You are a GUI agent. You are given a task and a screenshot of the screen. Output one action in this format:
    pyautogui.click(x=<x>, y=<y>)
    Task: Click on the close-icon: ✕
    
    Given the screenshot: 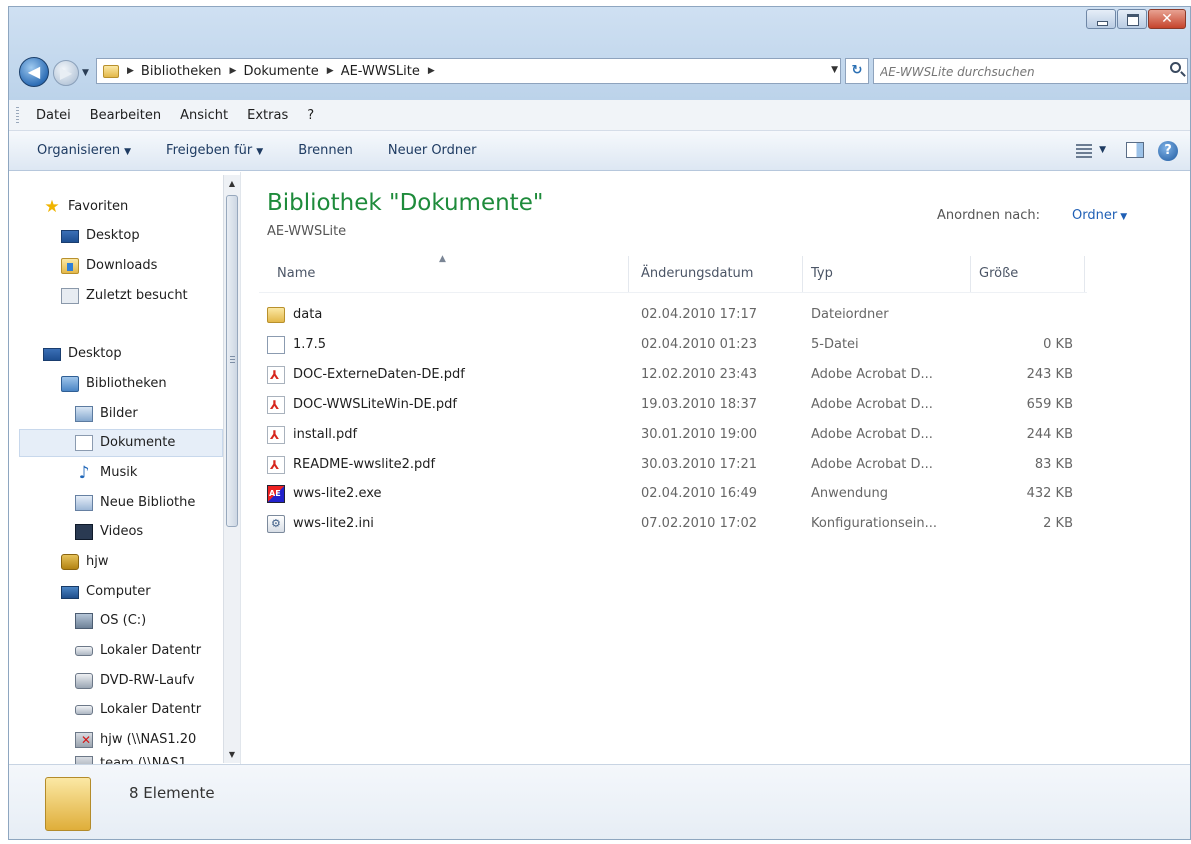 What is the action you would take?
    pyautogui.click(x=1167, y=19)
    